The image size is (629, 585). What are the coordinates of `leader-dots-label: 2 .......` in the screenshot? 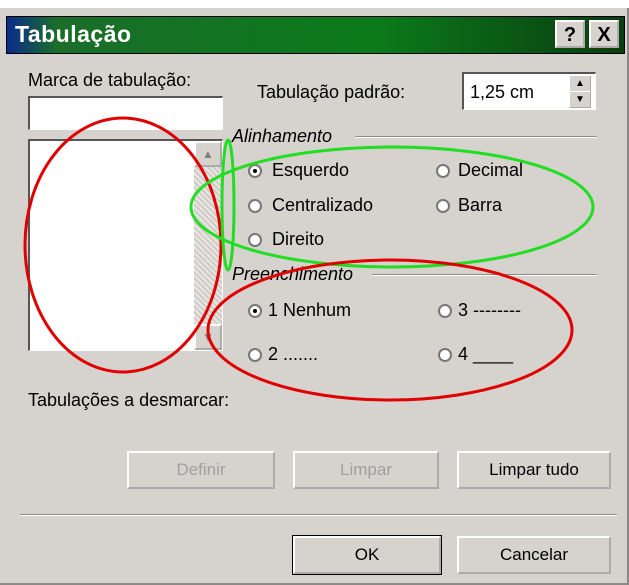 It's located at (293, 354).